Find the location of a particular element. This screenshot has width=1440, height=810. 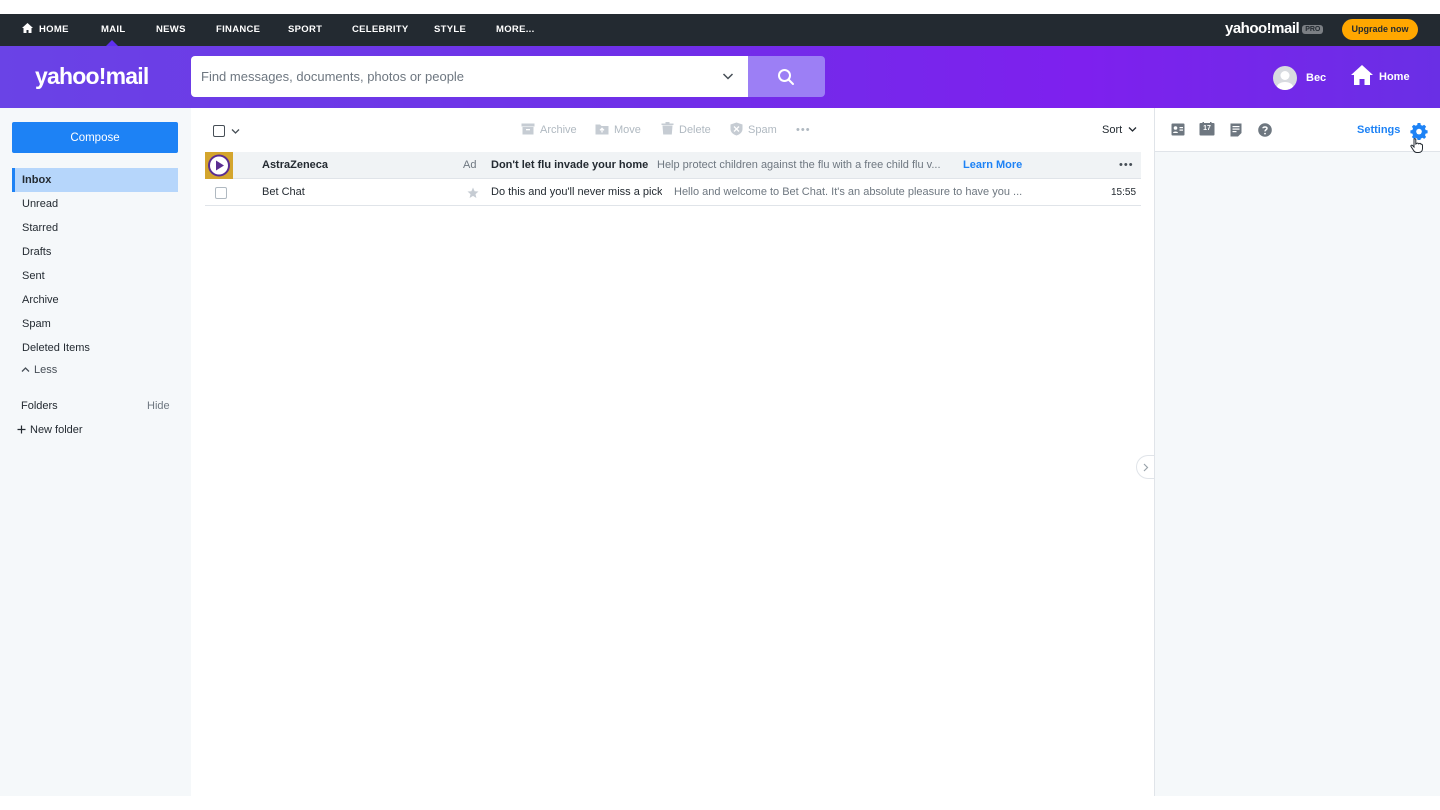

shield-icon is located at coordinates (736, 129).